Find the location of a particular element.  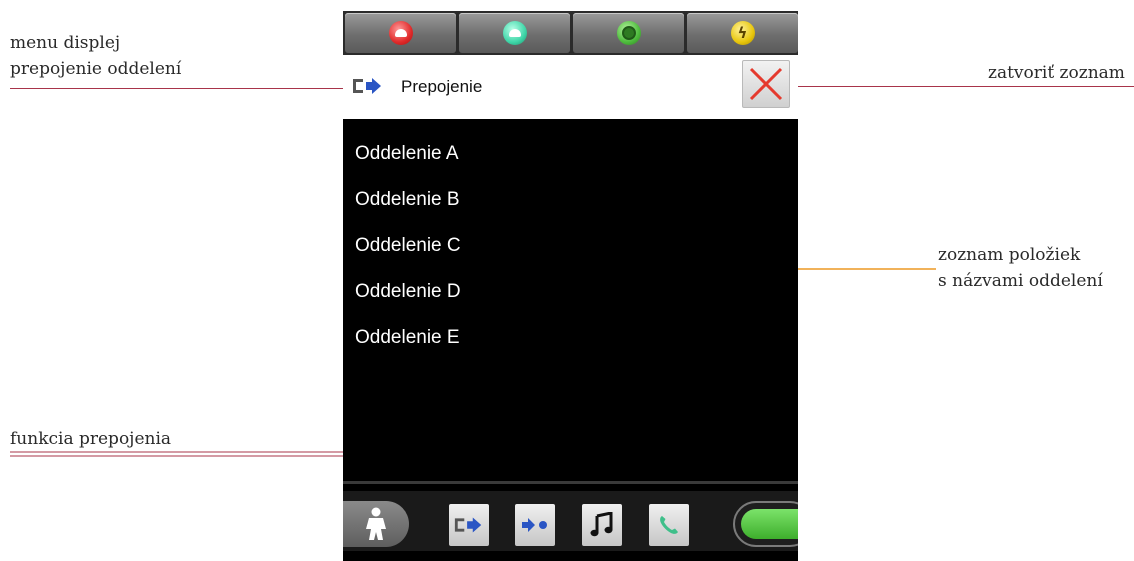

annotation-menu-display: menu displej prepojenie oddelení is located at coordinates (95, 56).